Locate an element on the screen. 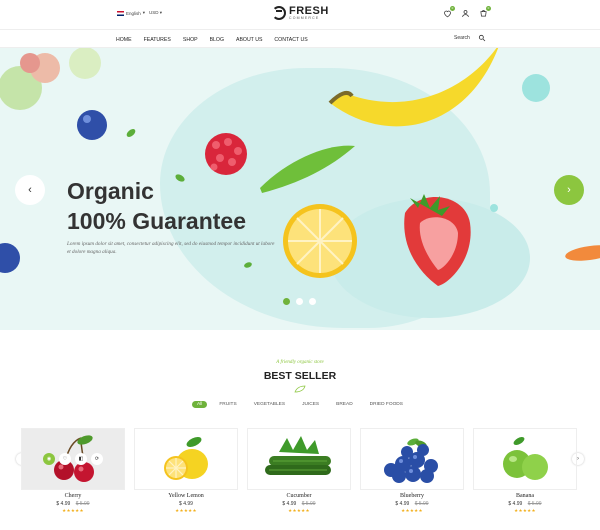 This screenshot has height=530, width=600. blueberry-image is located at coordinates (411, 460).